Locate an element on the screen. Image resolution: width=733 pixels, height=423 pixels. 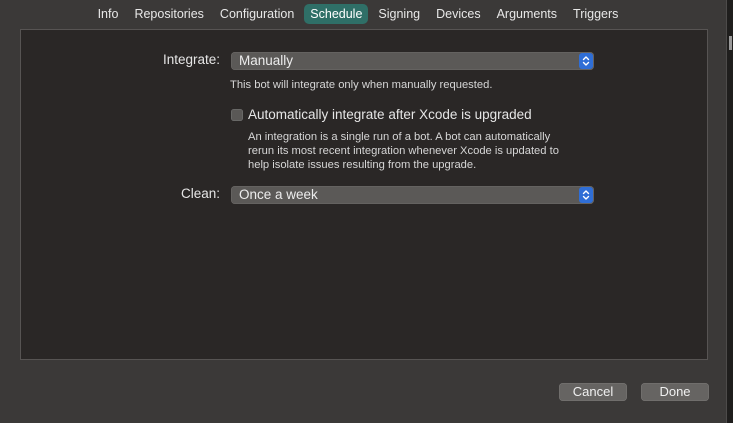
integrate-popup: Manually is located at coordinates (412, 61).